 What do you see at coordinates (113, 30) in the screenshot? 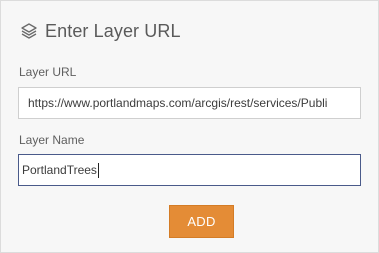
I see `panel-title: Enter Layer URL` at bounding box center [113, 30].